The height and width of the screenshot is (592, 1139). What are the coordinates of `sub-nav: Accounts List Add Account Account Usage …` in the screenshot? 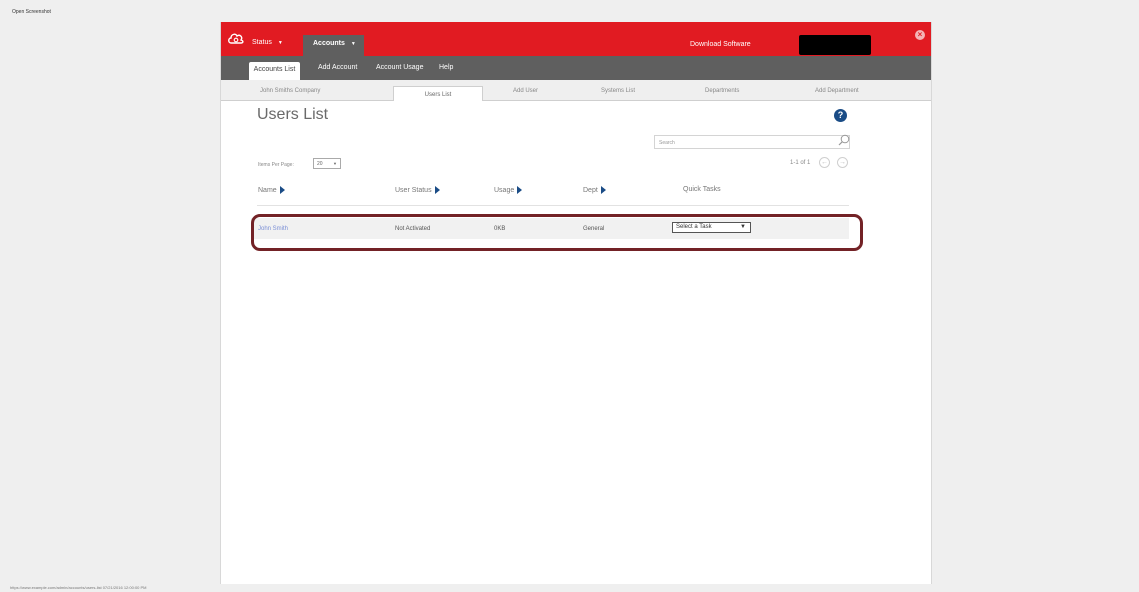 It's located at (576, 68).